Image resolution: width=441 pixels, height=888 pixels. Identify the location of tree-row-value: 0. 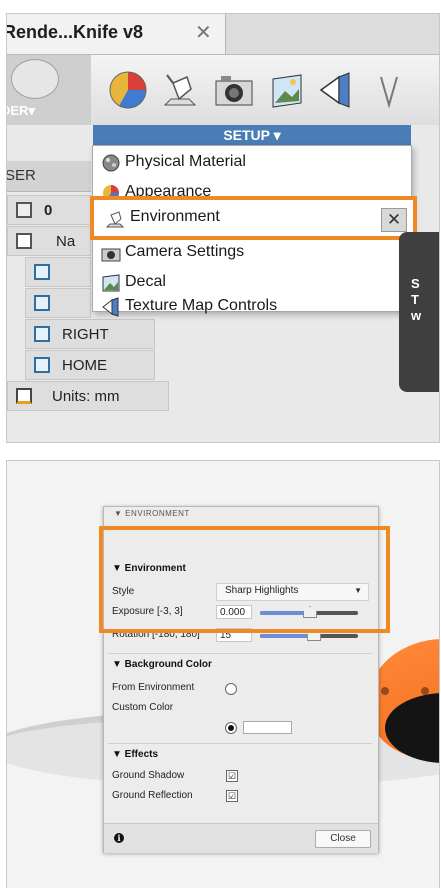
(48, 210).